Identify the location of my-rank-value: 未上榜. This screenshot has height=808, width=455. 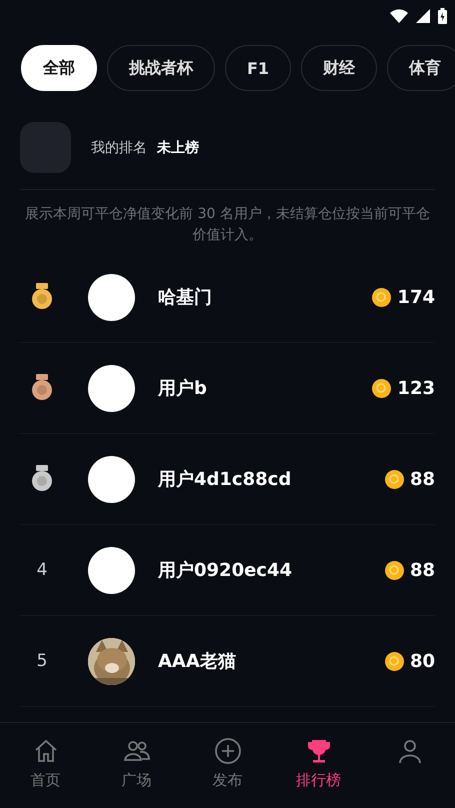
(178, 147).